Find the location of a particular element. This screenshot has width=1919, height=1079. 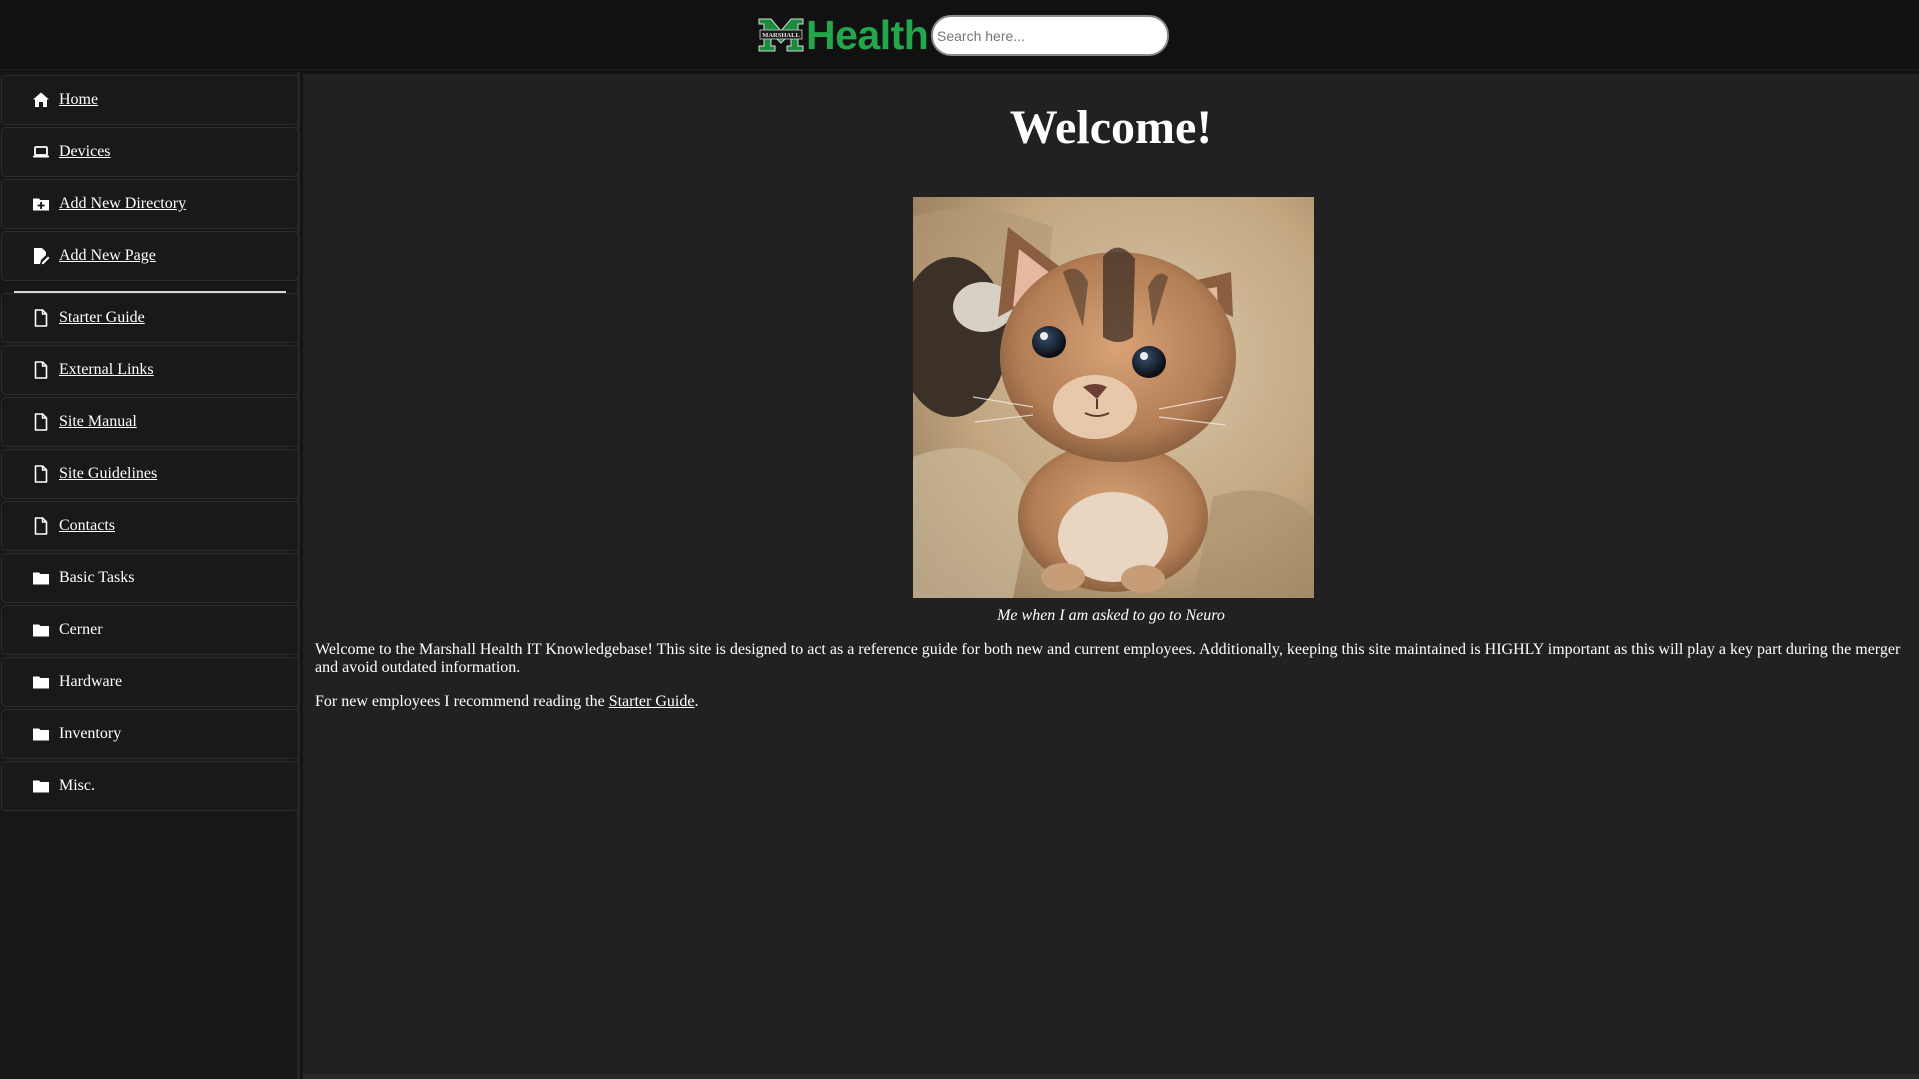

sidebar-item-contacts: Contacts is located at coordinates (150, 526).